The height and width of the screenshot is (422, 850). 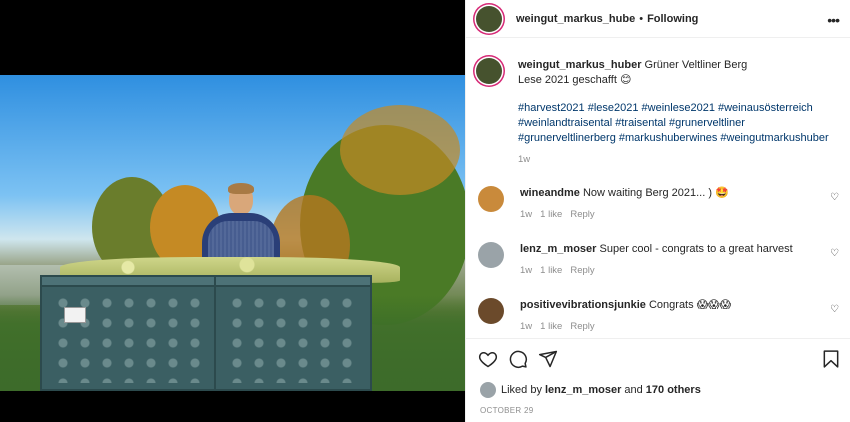 I want to click on screaming-emoji-icon: 😱😱😱, so click(x=714, y=305).